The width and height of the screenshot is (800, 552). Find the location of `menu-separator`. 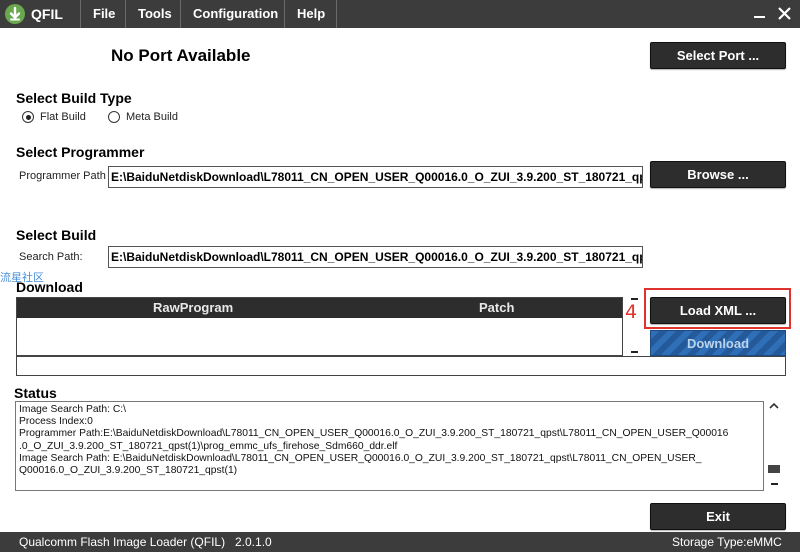

menu-separator is located at coordinates (336, 14).